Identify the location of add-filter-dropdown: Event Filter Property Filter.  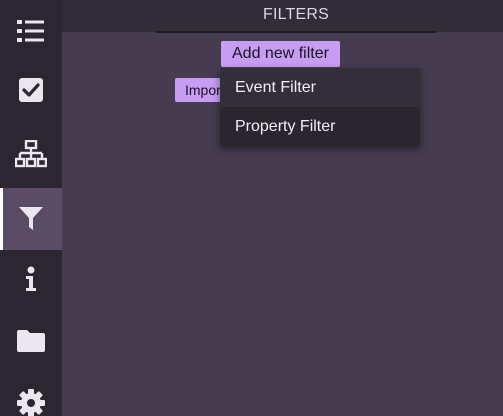
(320, 107).